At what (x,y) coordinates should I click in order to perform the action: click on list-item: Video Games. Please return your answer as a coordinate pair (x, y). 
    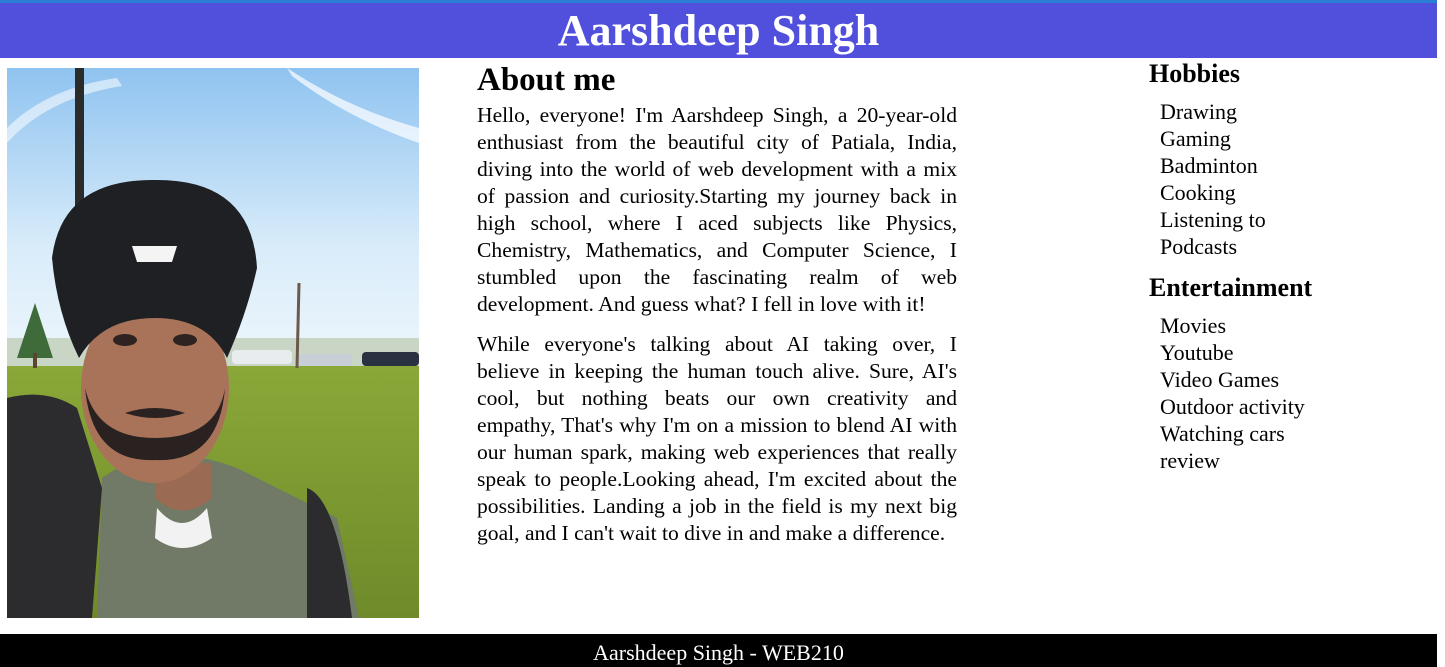
    Looking at the image, I should click on (1220, 379).